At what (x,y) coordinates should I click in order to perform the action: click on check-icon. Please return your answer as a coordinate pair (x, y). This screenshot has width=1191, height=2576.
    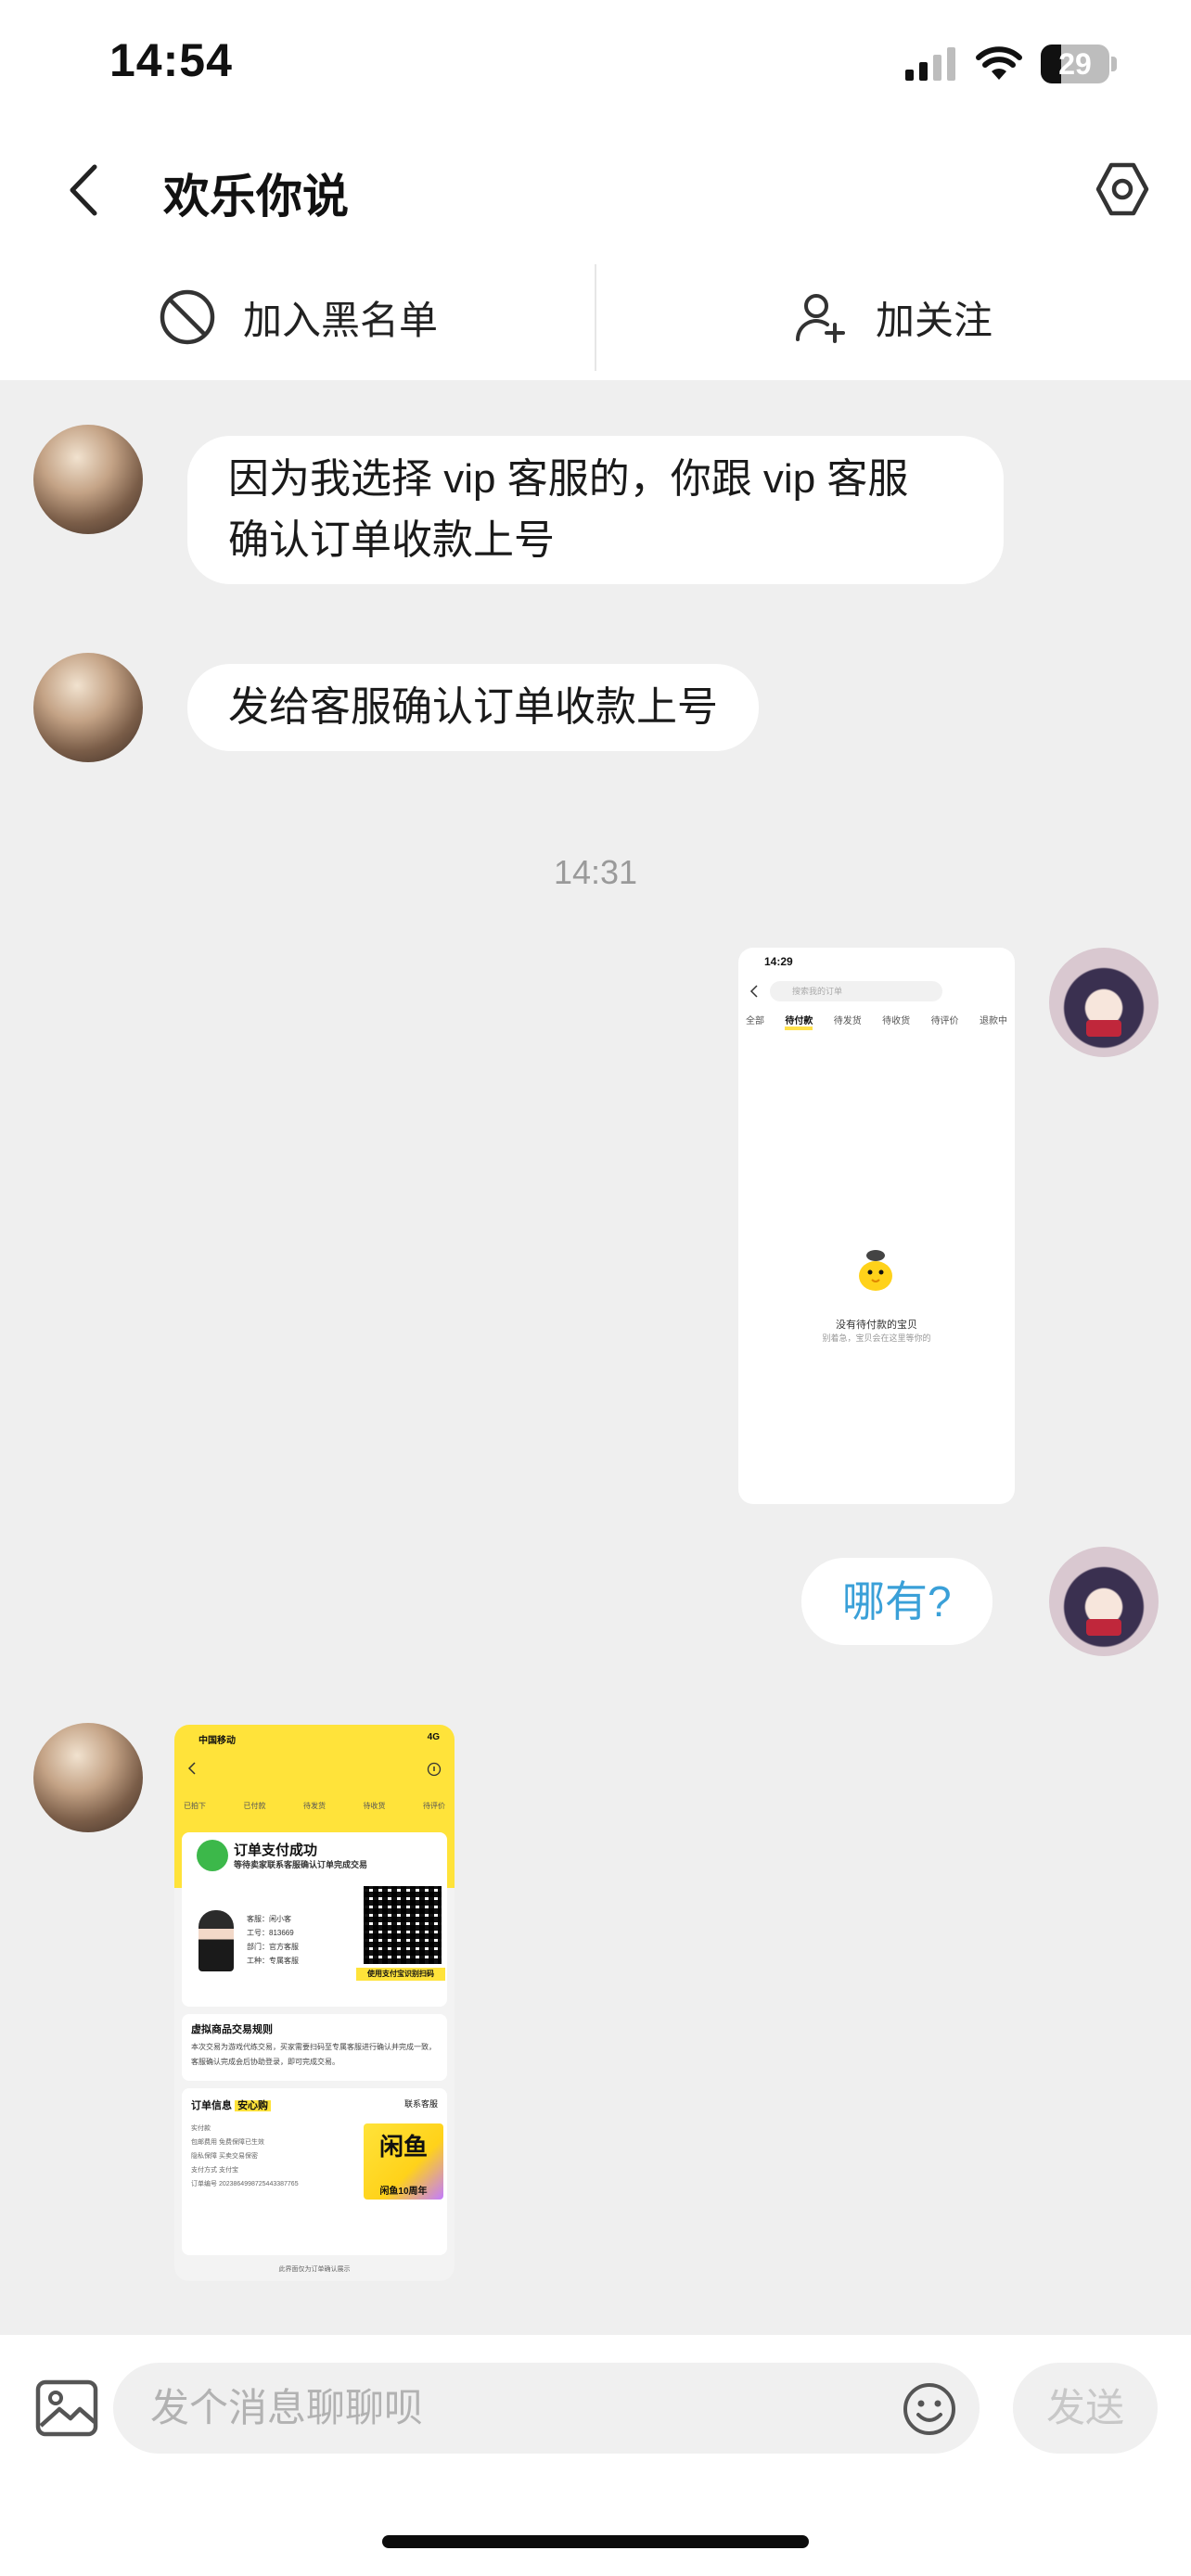
    Looking at the image, I should click on (212, 1855).